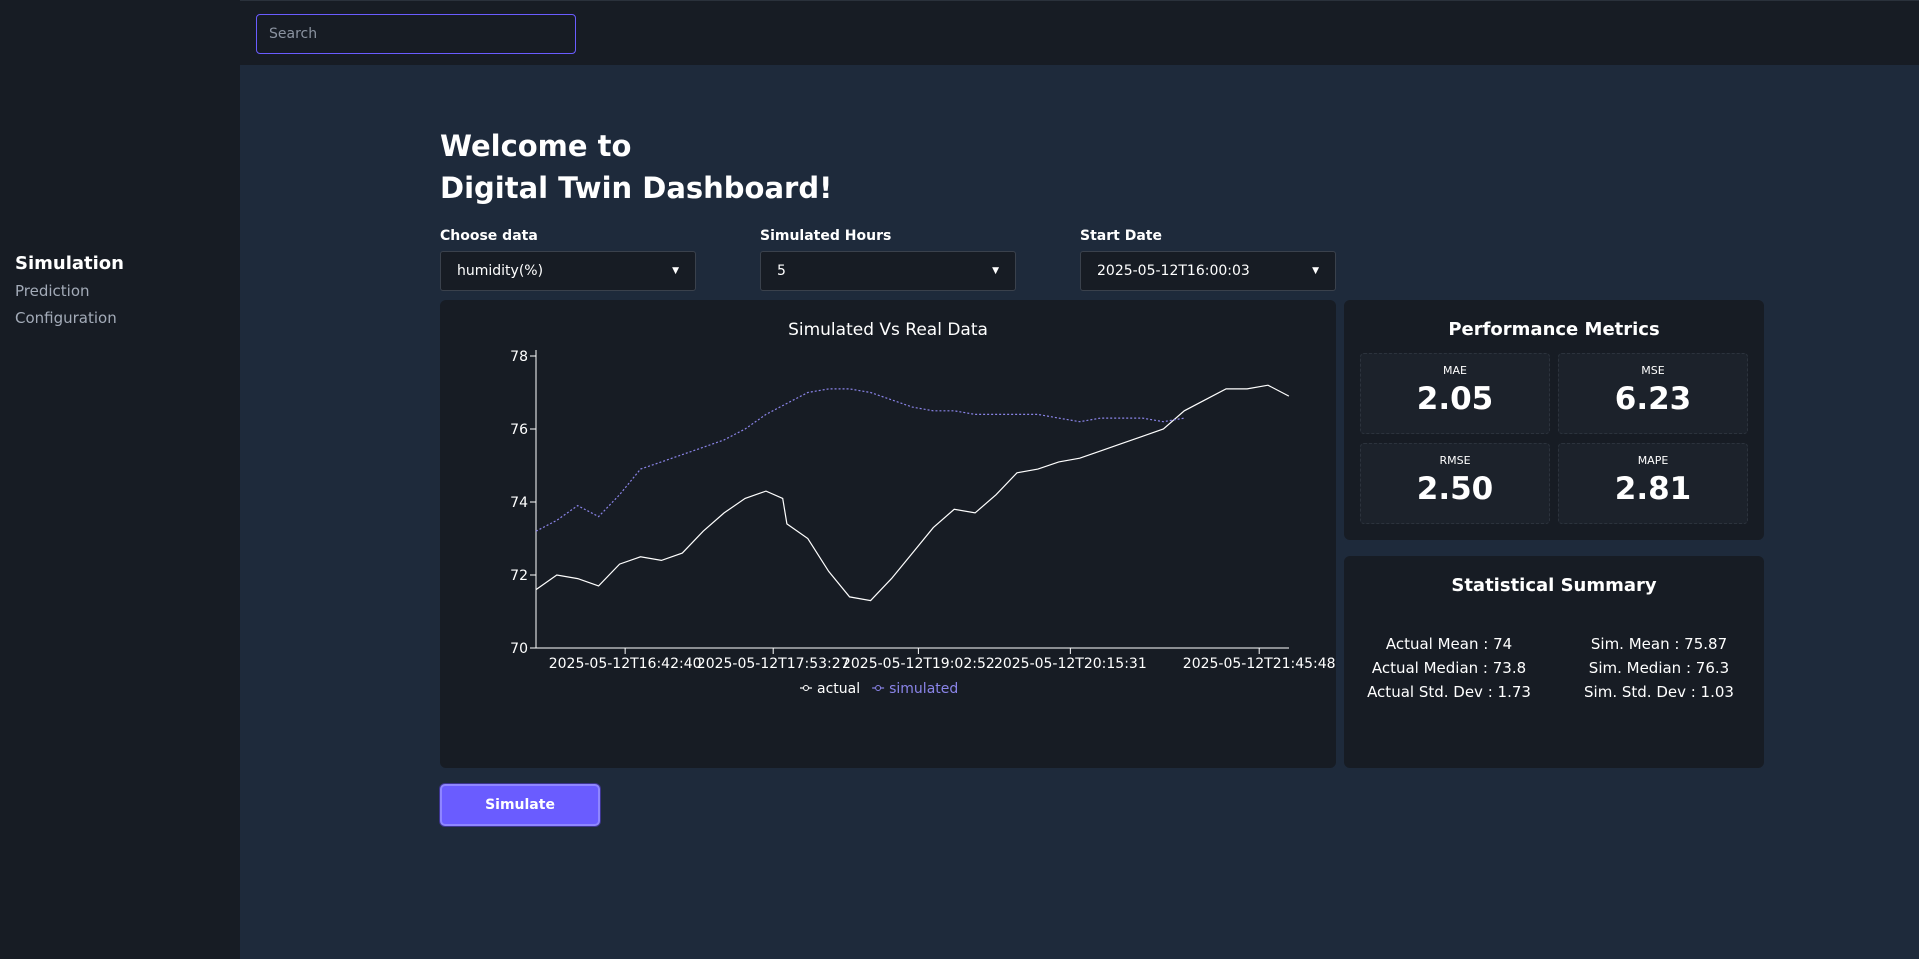  I want to click on x-tick-label: 2025-05-12T17:53:27, so click(773, 664).